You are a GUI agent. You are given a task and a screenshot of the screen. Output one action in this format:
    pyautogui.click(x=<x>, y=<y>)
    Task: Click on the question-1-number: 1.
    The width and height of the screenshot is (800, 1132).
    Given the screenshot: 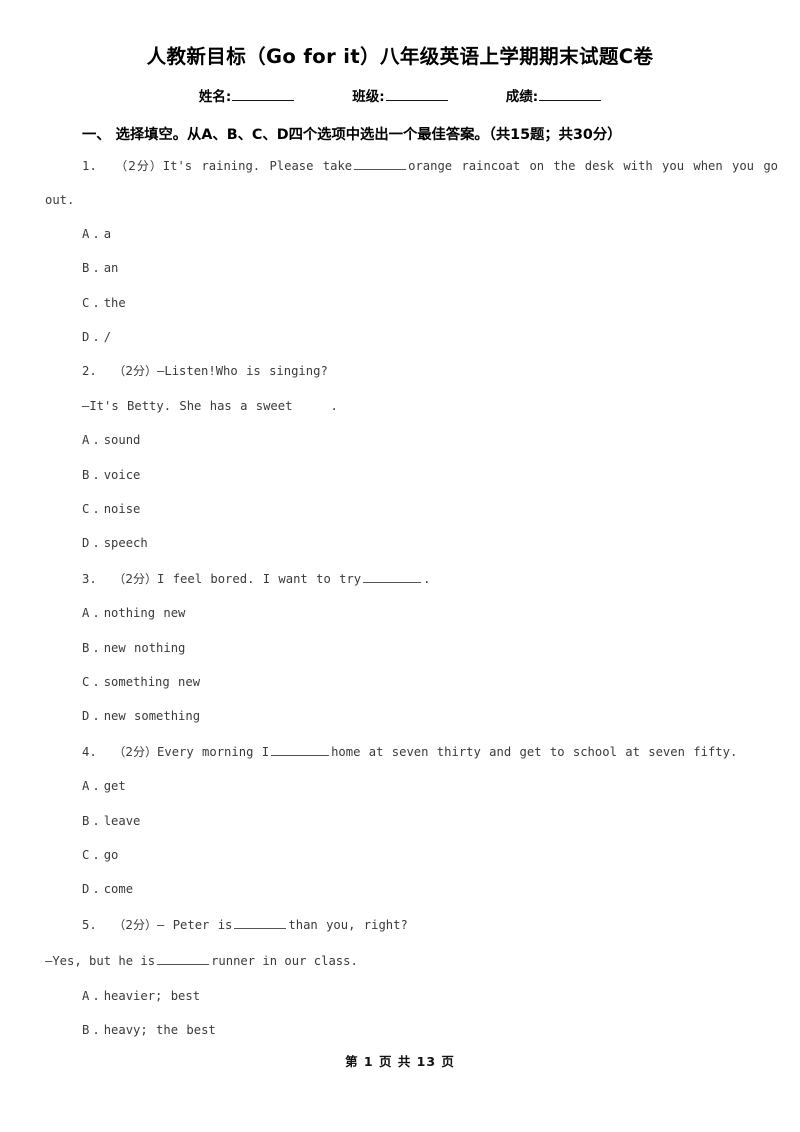 What is the action you would take?
    pyautogui.click(x=89, y=165)
    